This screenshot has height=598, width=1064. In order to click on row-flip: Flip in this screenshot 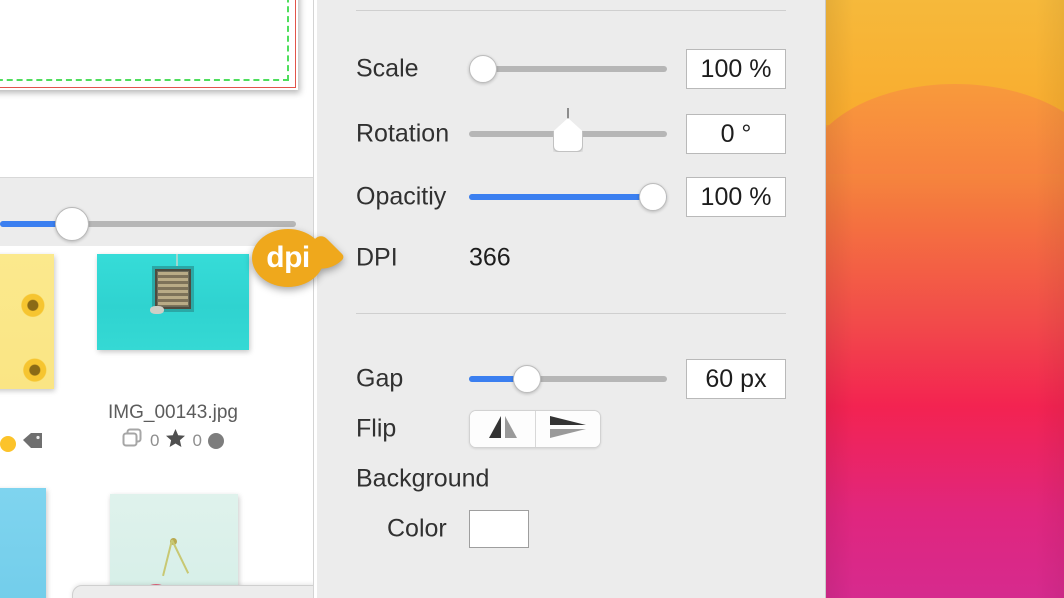, I will do `click(571, 429)`.